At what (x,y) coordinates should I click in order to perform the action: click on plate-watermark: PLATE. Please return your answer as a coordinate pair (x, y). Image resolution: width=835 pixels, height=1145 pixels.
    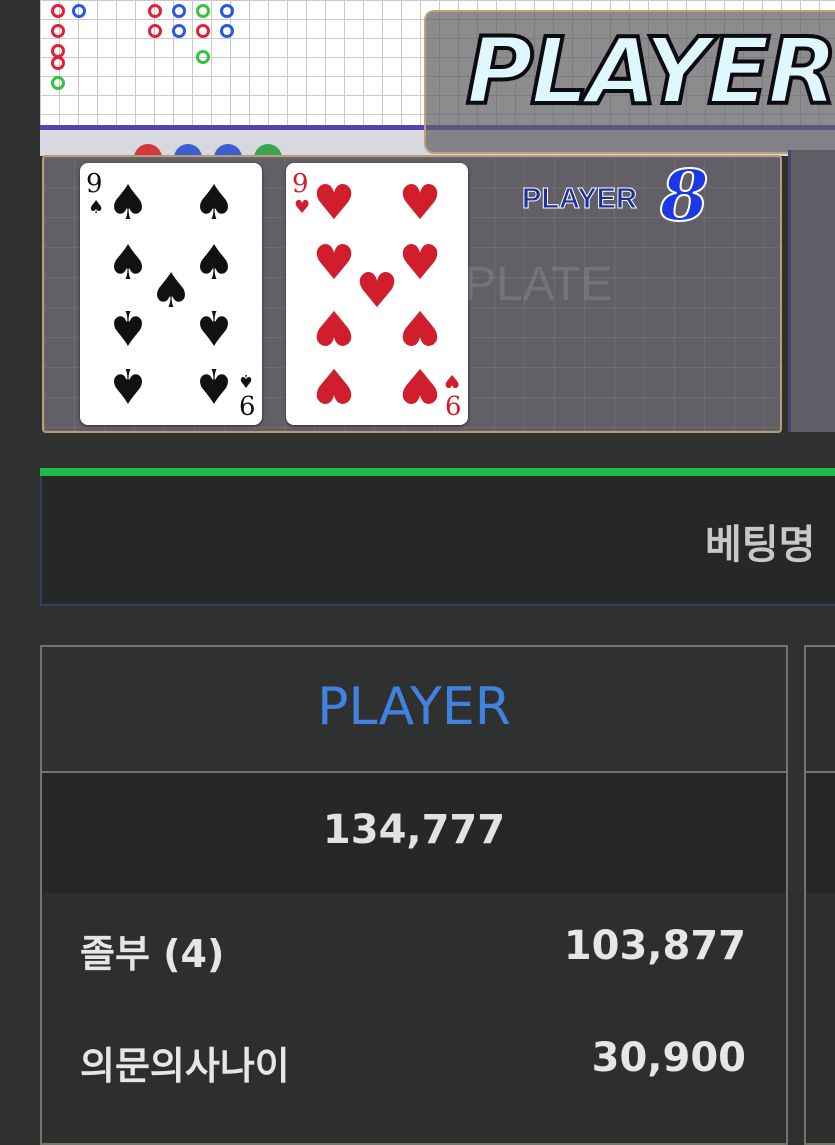
    Looking at the image, I should click on (538, 284).